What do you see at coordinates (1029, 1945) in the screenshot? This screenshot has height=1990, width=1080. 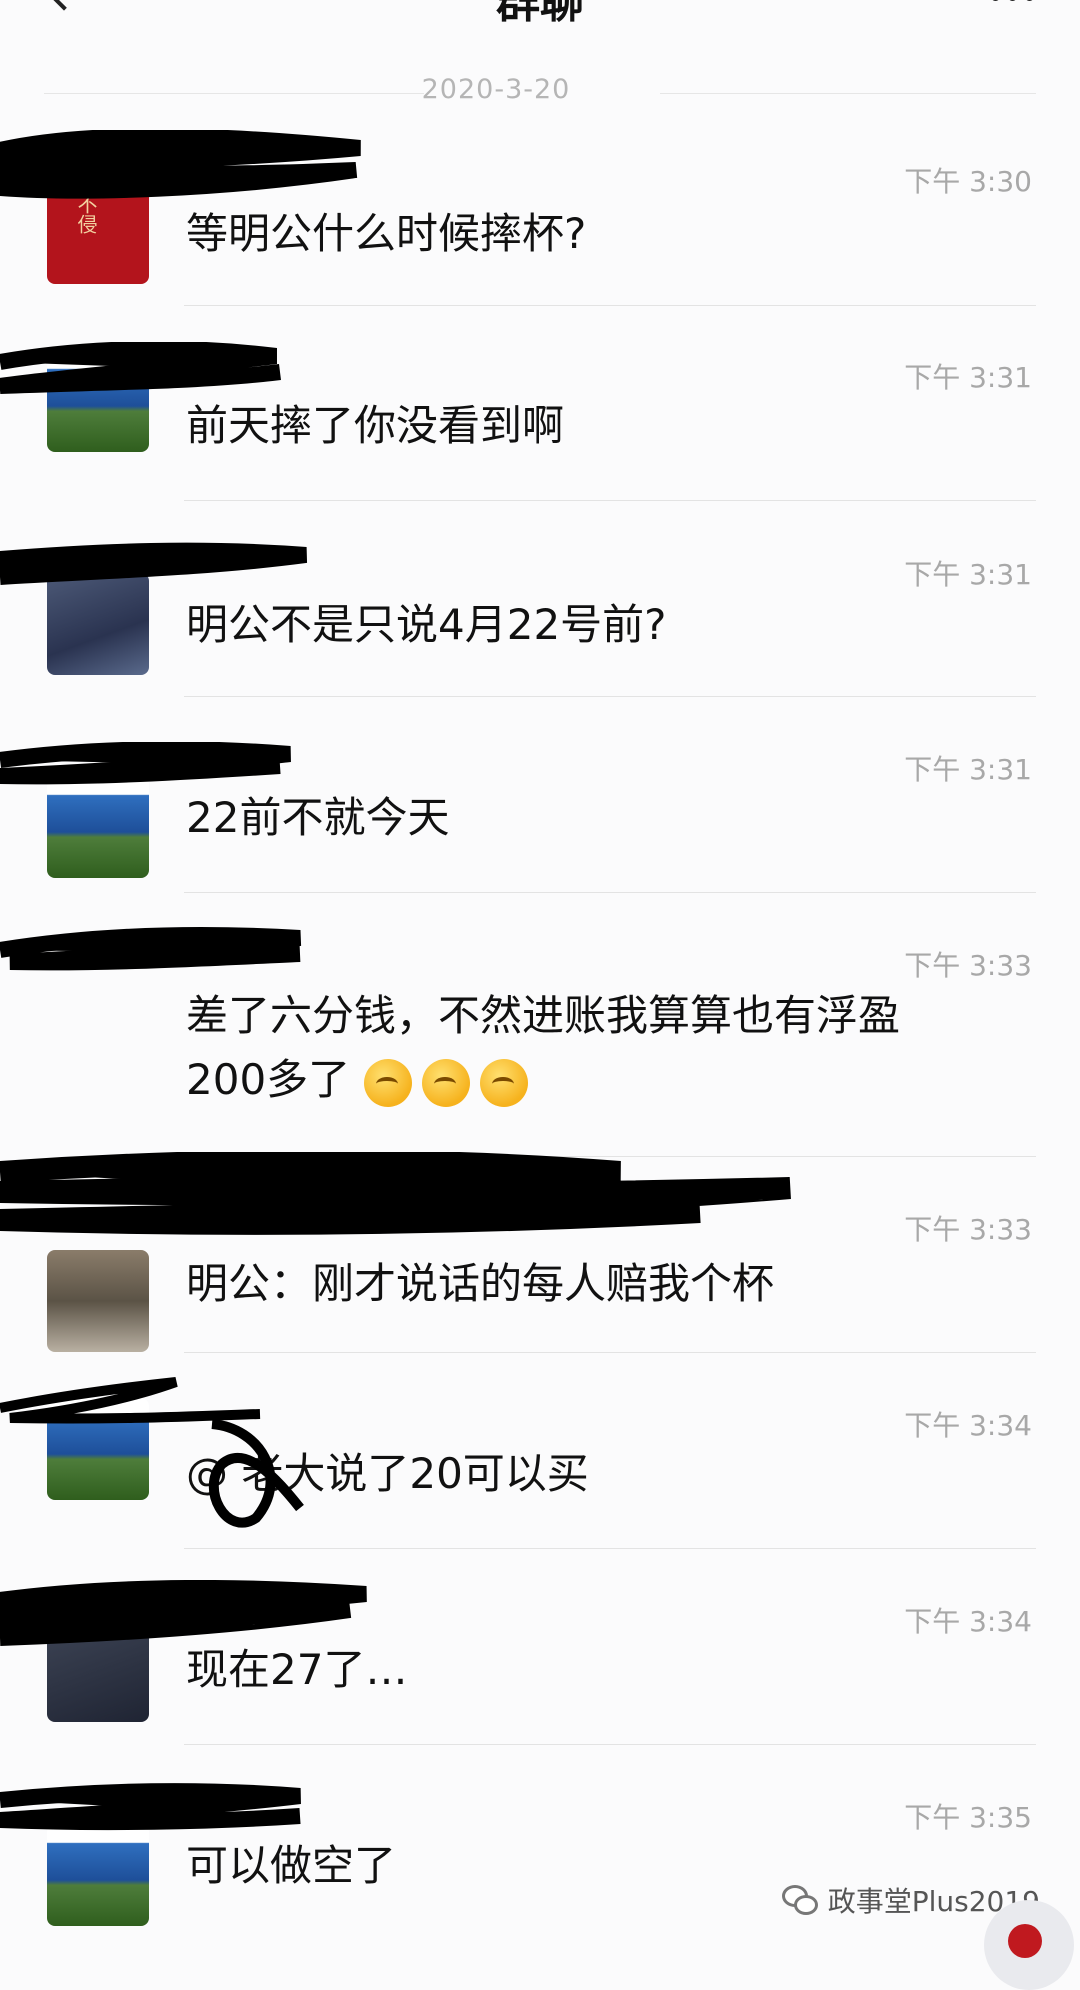 I see `floating-badge` at bounding box center [1029, 1945].